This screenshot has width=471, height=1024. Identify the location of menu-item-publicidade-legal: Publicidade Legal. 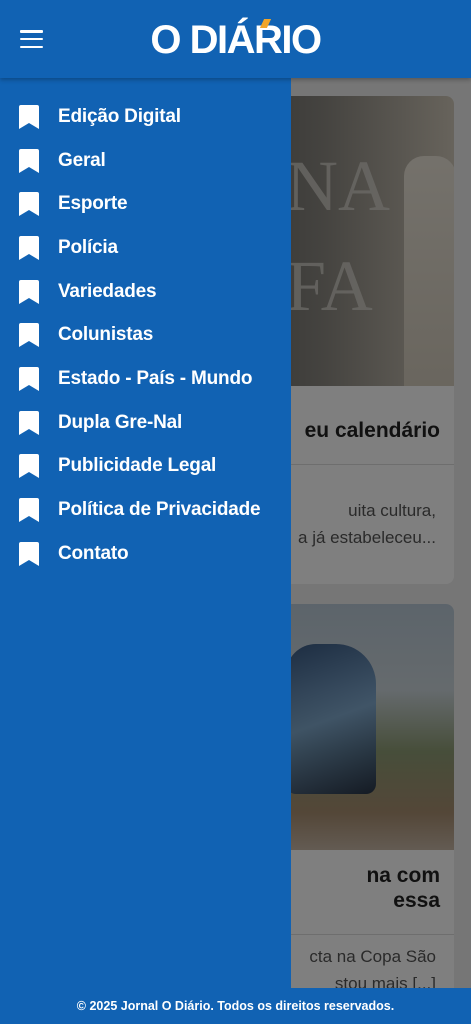
(145, 467).